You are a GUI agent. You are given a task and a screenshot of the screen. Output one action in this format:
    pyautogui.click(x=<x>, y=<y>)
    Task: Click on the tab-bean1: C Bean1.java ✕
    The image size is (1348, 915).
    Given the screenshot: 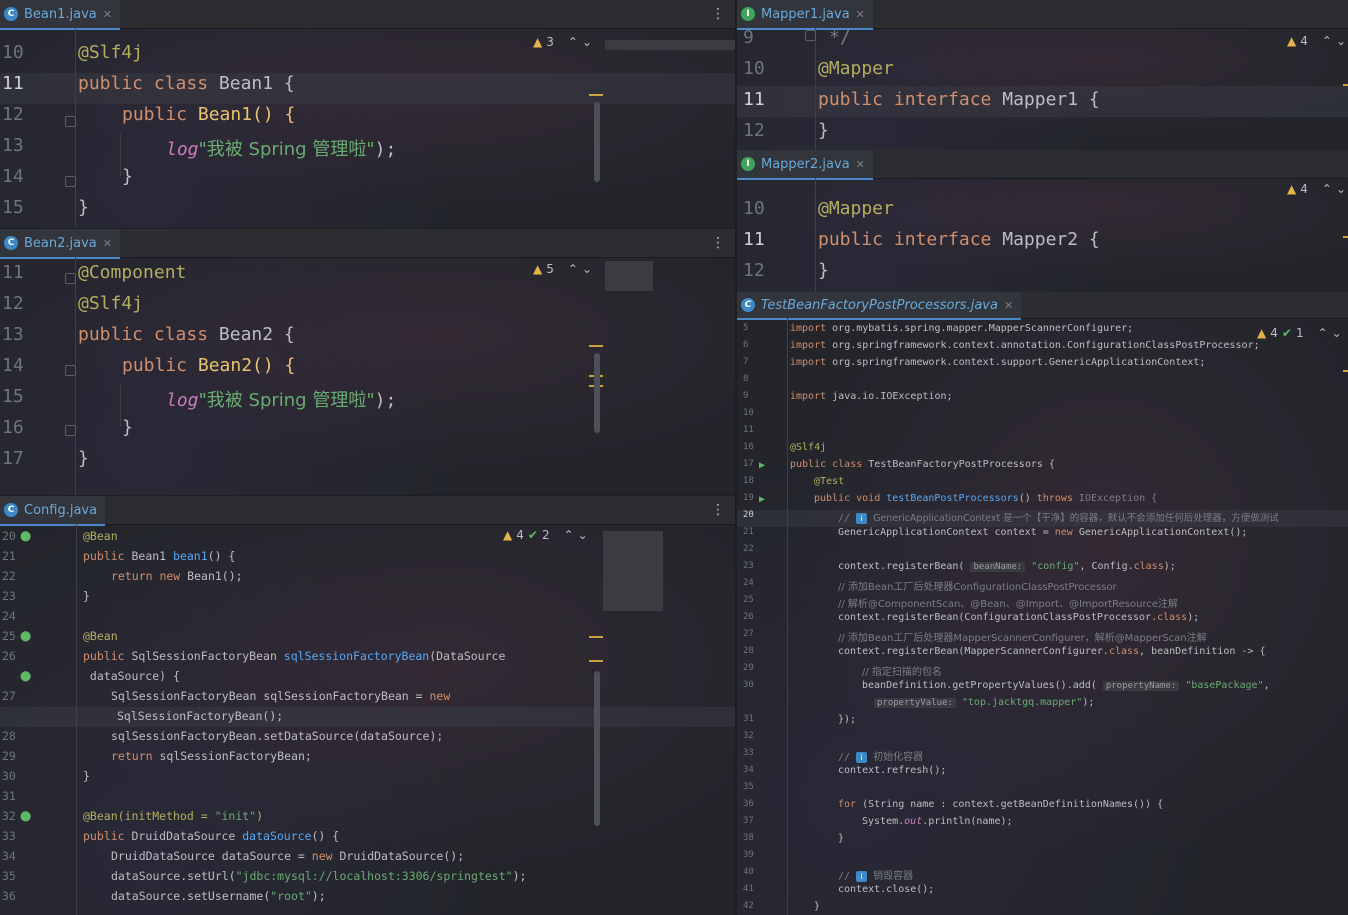 What is the action you would take?
    pyautogui.click(x=60, y=15)
    